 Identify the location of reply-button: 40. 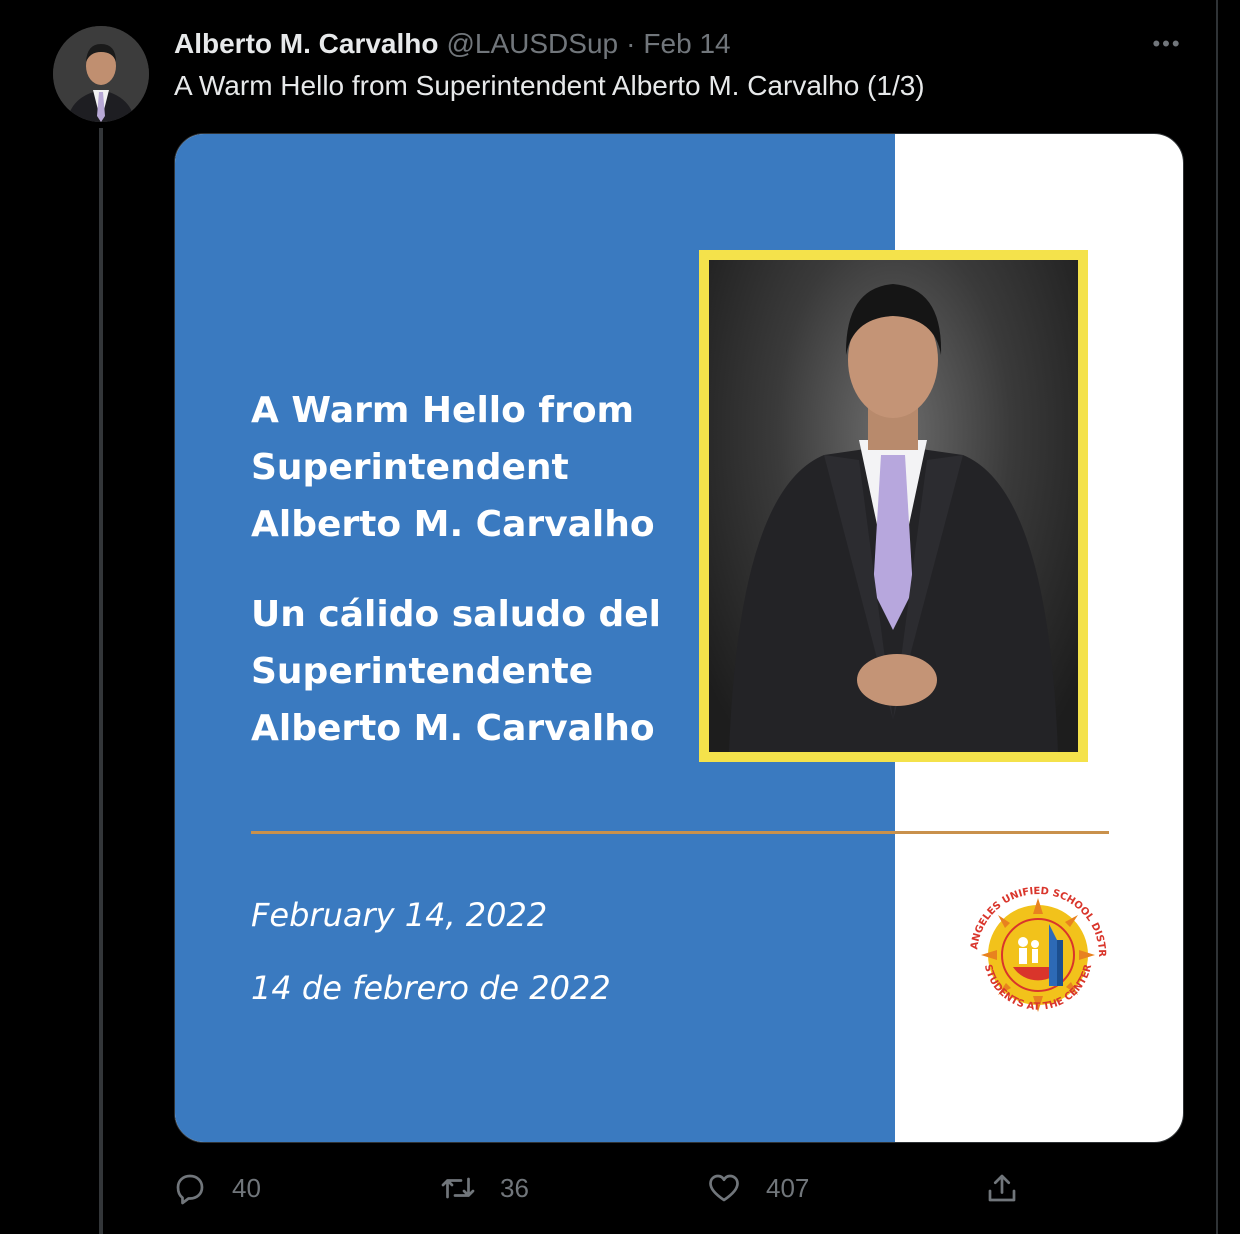
(216, 1188).